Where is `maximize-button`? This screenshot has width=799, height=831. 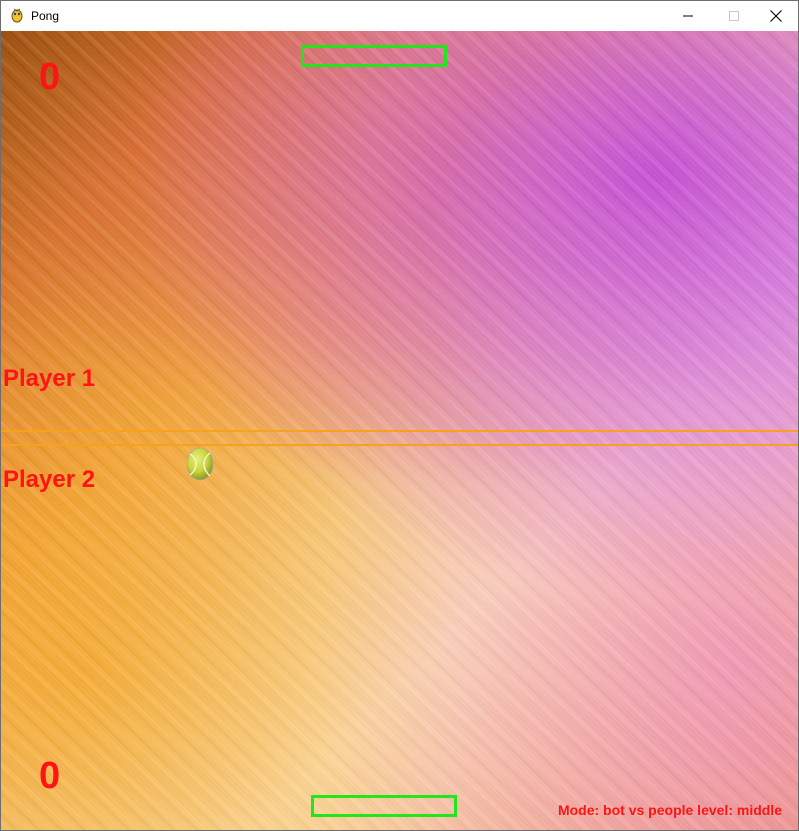 maximize-button is located at coordinates (734, 16).